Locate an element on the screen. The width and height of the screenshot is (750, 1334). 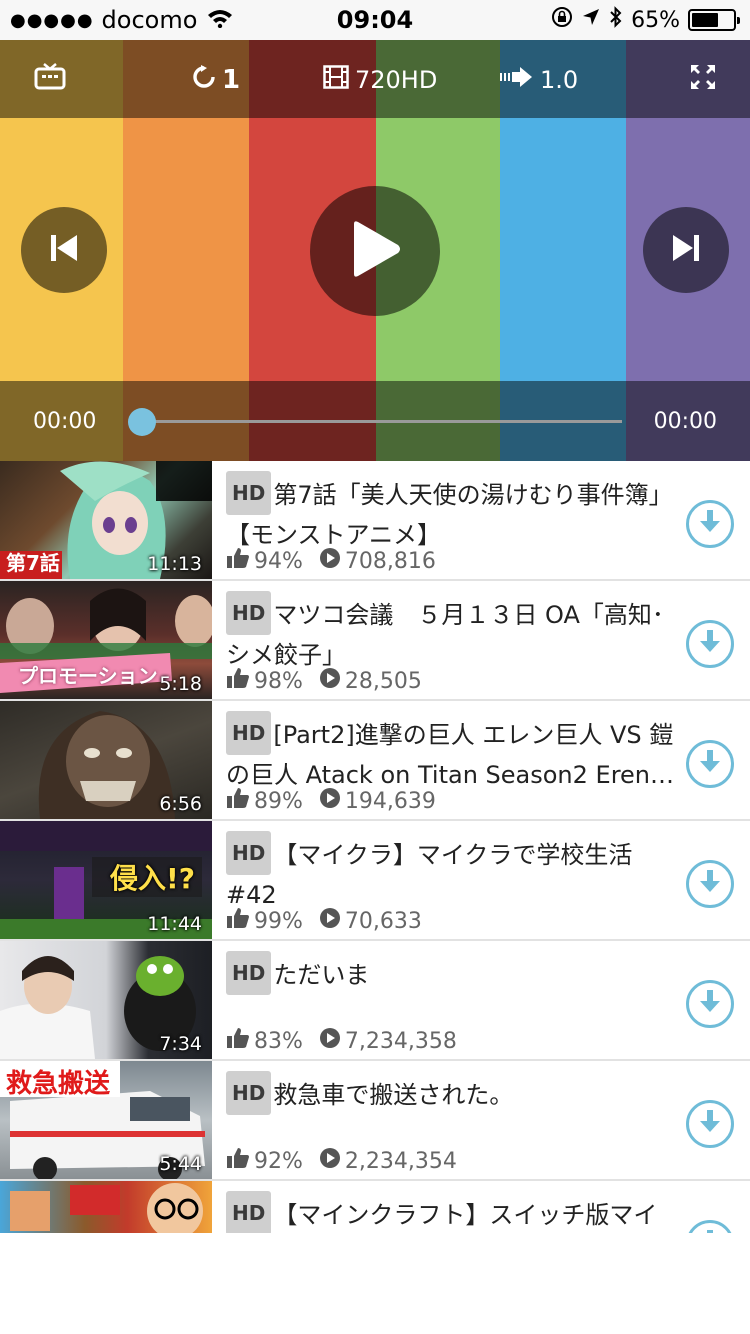
like-ratio: 83% is located at coordinates (278, 1041).